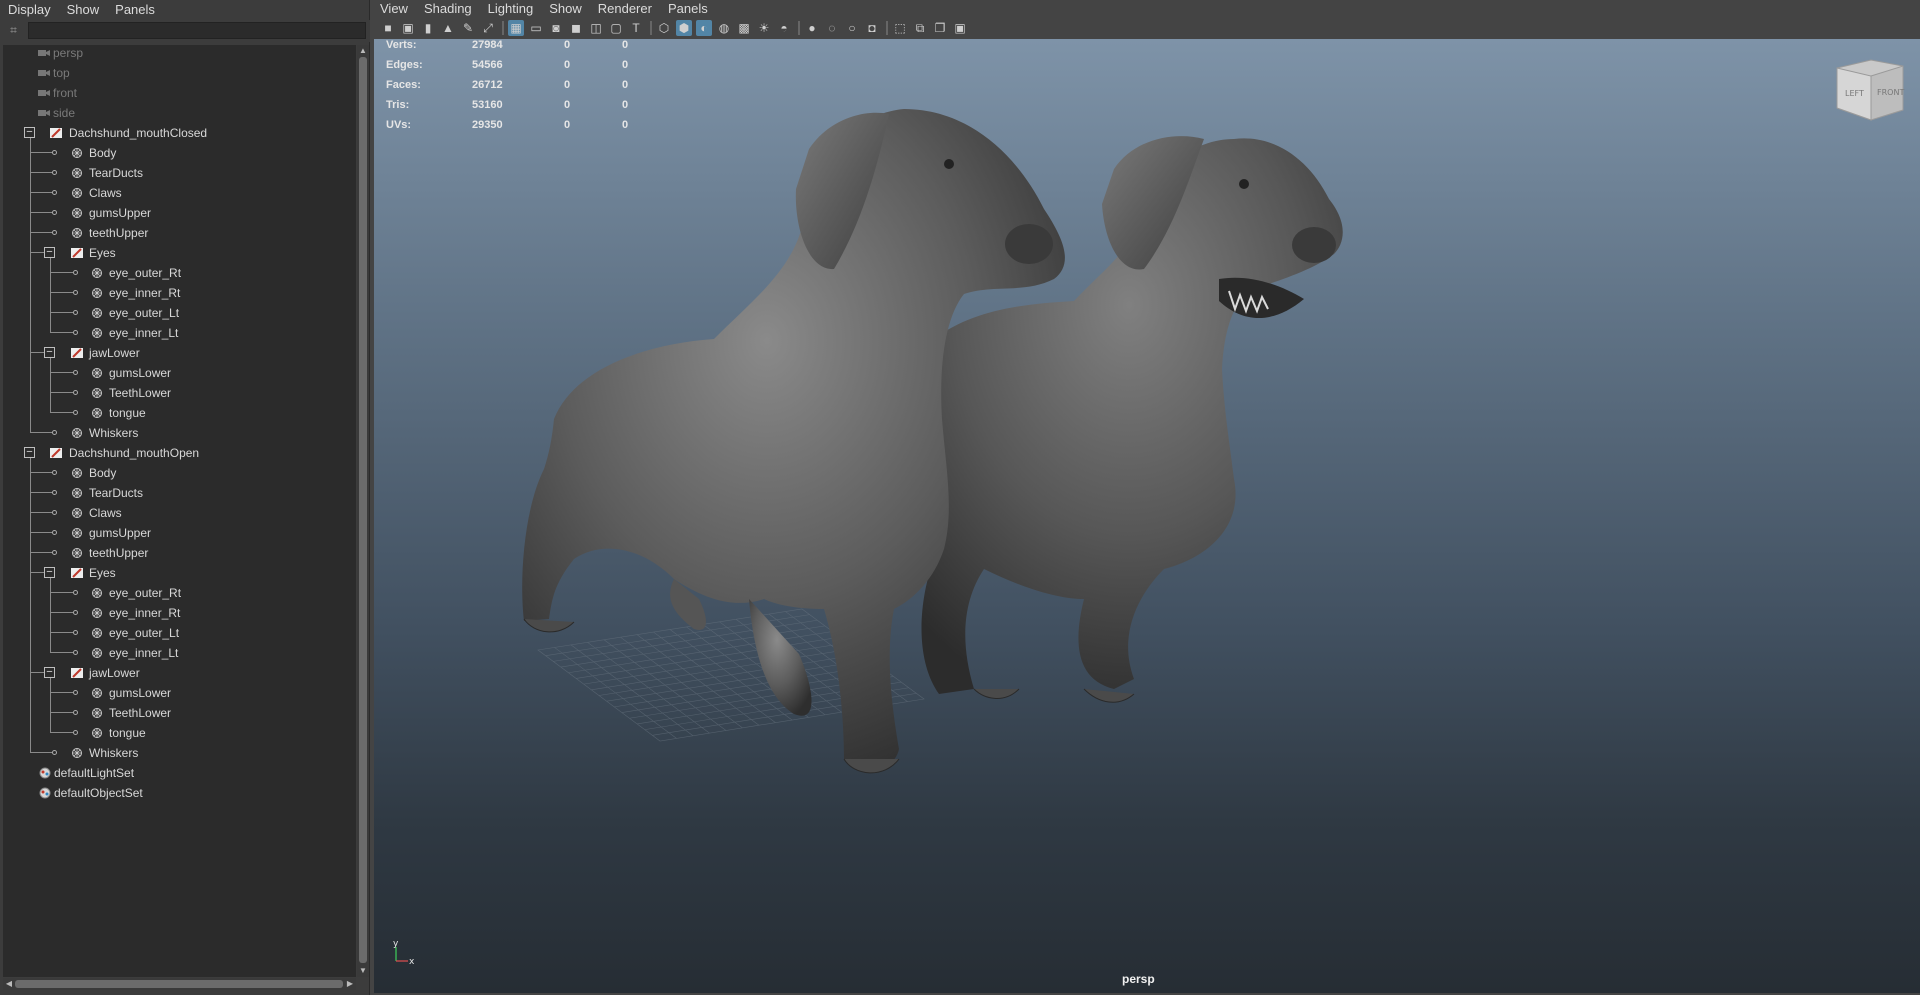 The height and width of the screenshot is (995, 1920). What do you see at coordinates (179, 773) in the screenshot?
I see `outliner-item: defaultLightSet` at bounding box center [179, 773].